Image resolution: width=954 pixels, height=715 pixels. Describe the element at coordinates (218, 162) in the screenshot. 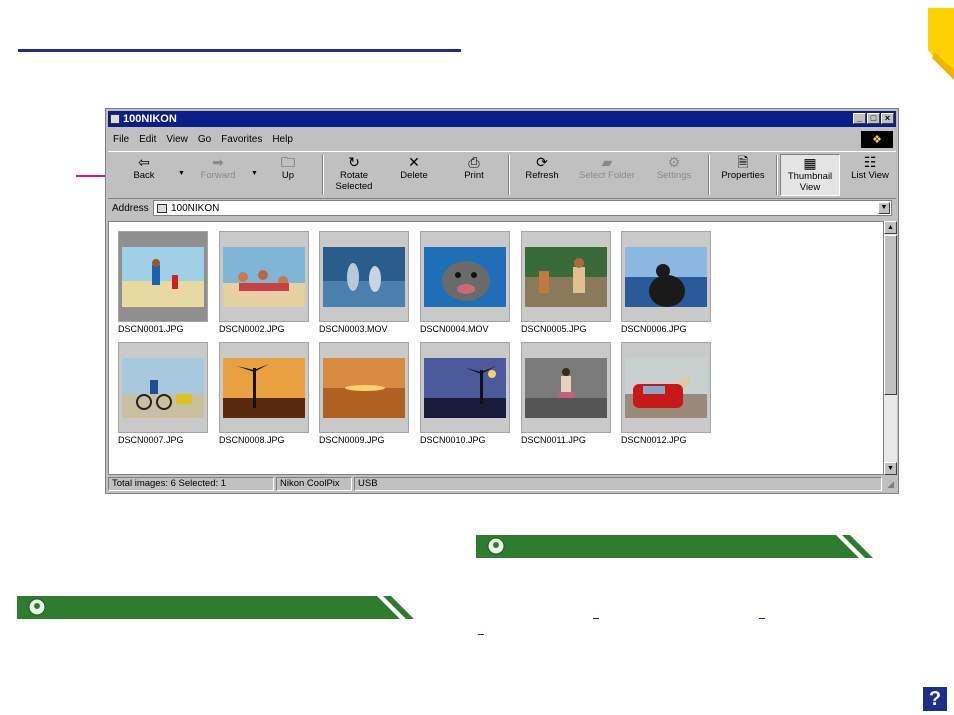

I see `forward-arrow-icon: ➡` at that location.